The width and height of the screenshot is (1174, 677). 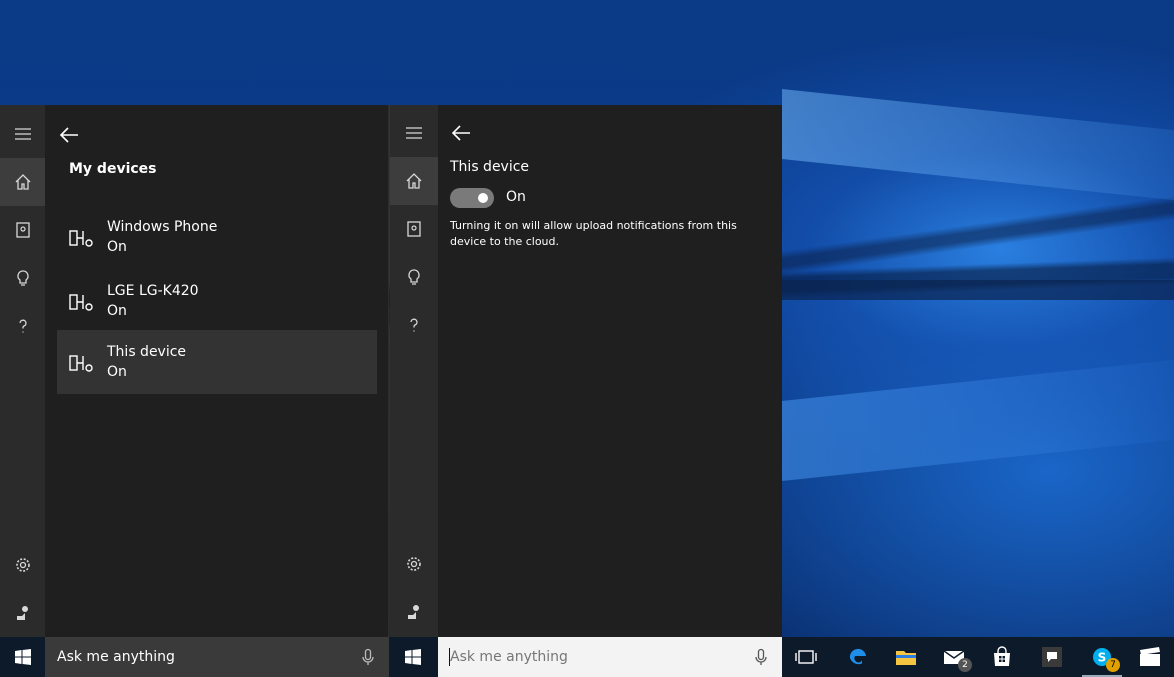 I want to click on messaging-button, so click(x=1052, y=657).